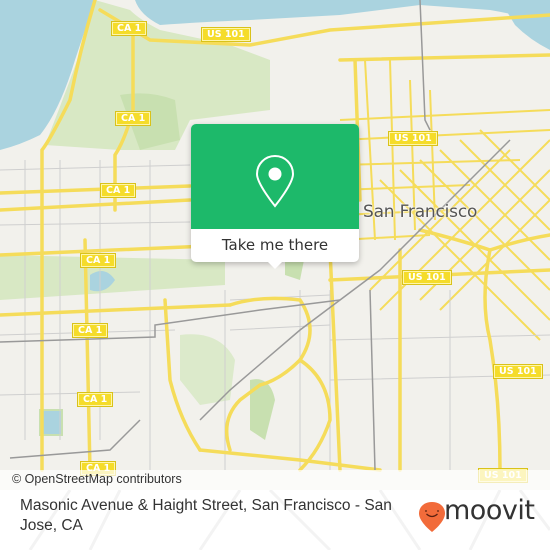 This screenshot has height=550, width=550. Describe the element at coordinates (97, 479) in the screenshot. I see `attribution-text: © OpenStreetMap contributors` at that location.